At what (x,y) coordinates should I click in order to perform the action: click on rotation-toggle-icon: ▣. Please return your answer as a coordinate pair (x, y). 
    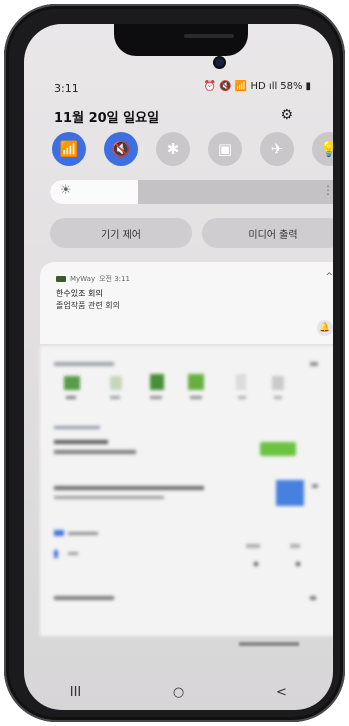
    Looking at the image, I should click on (225, 149).